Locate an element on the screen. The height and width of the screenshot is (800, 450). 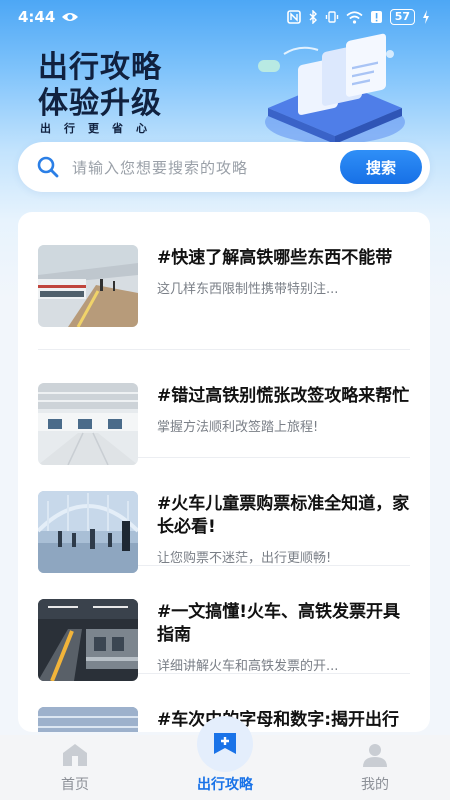
station-ceiling-image is located at coordinates (88, 719).